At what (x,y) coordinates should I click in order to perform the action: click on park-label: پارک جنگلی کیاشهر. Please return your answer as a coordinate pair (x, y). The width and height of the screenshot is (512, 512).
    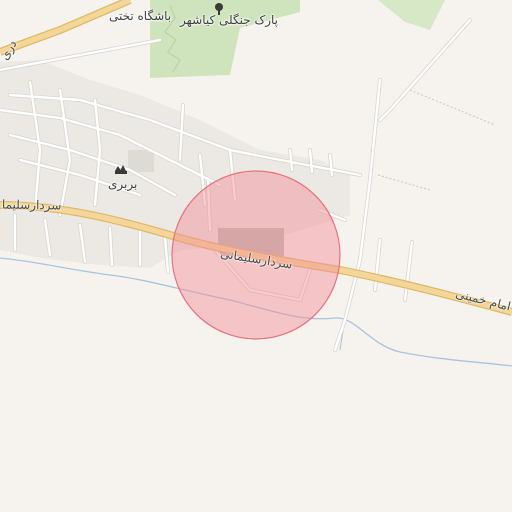
    Looking at the image, I should click on (229, 20).